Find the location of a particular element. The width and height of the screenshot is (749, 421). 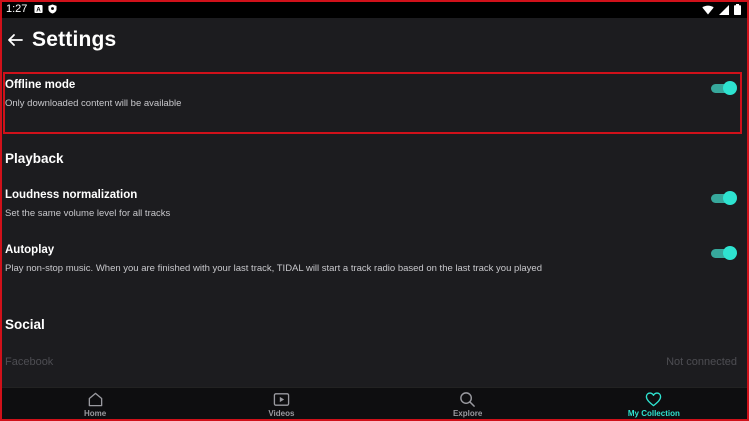

header: Settings is located at coordinates (374, 42).